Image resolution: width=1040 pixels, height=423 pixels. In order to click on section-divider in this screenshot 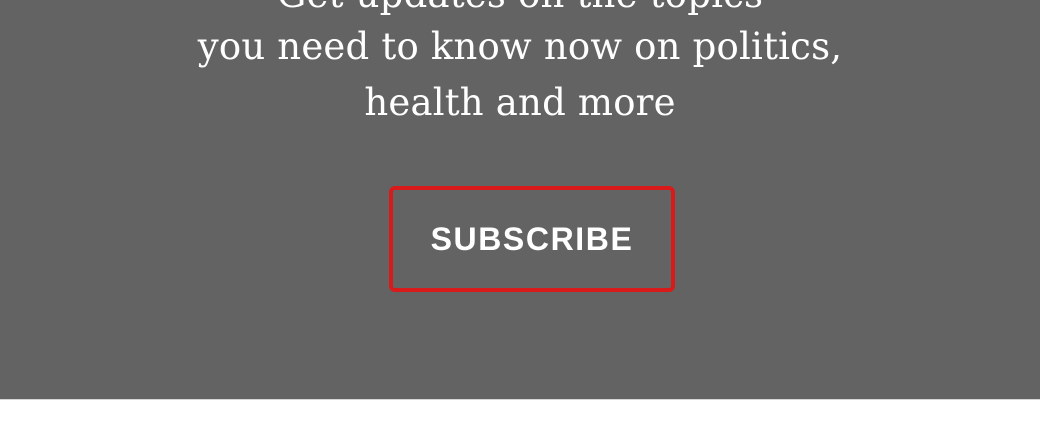, I will do `click(520, 399)`.